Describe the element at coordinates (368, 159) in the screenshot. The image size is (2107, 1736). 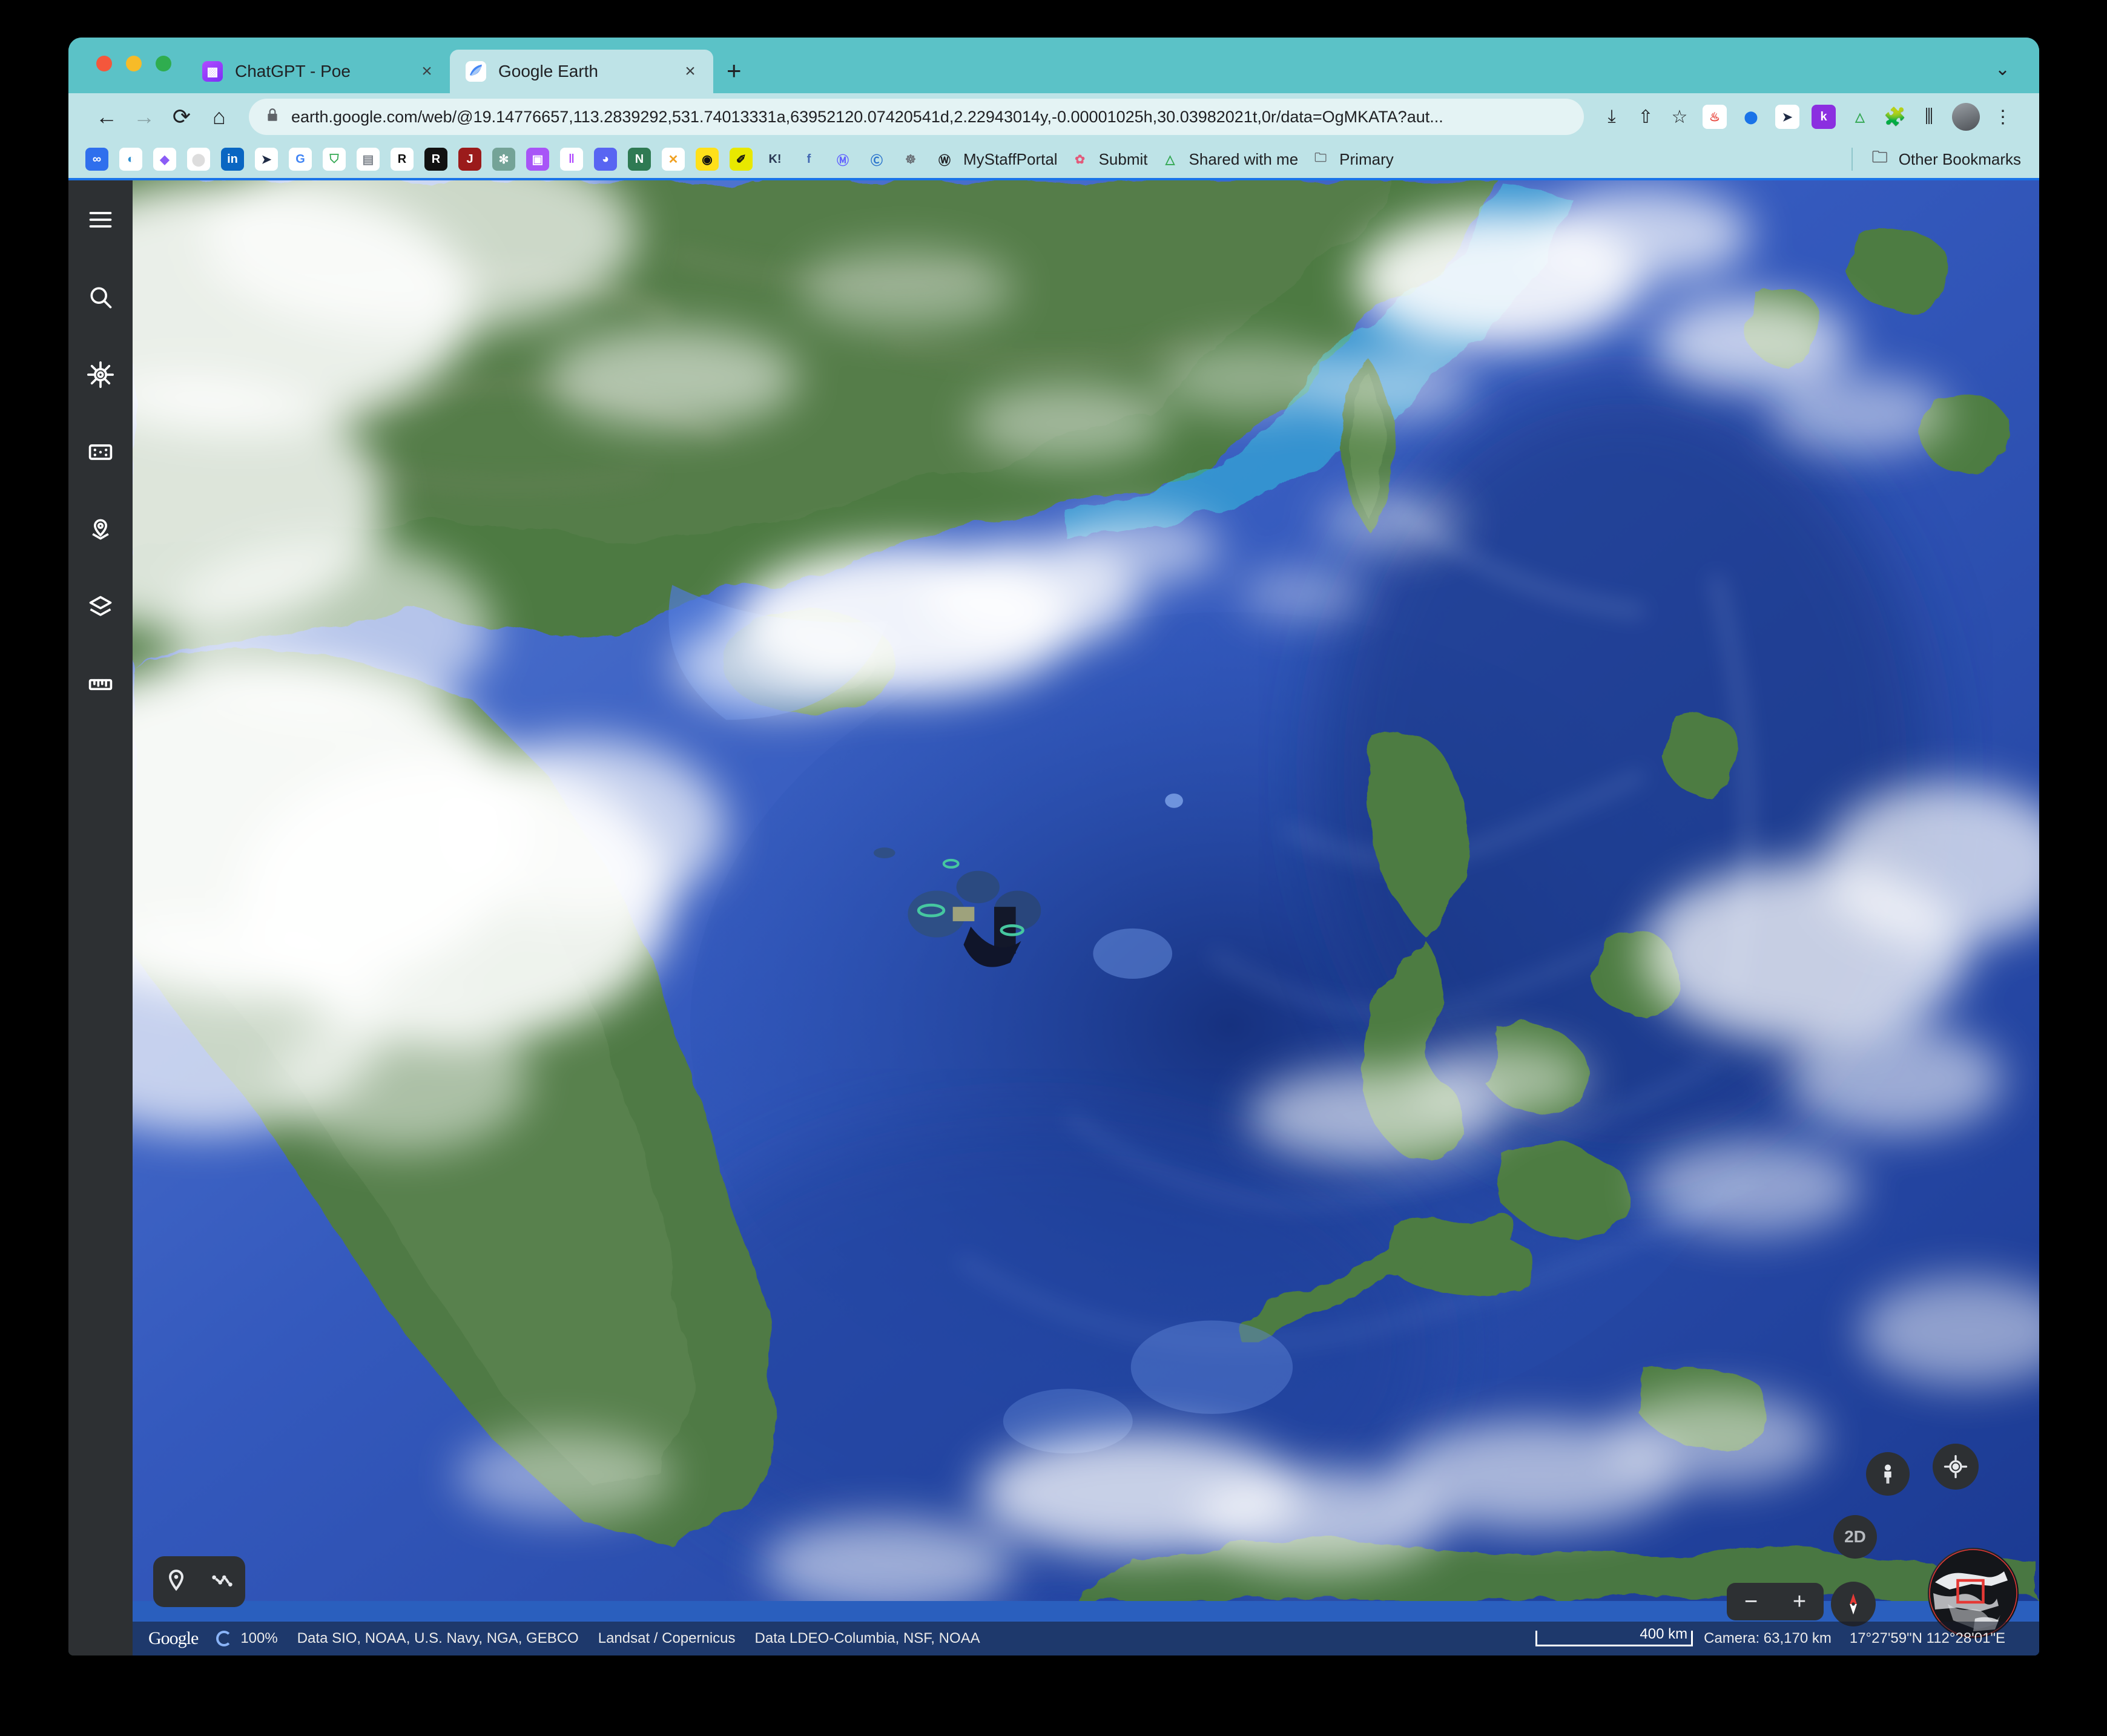
I see `bookmark-item: ▤` at that location.